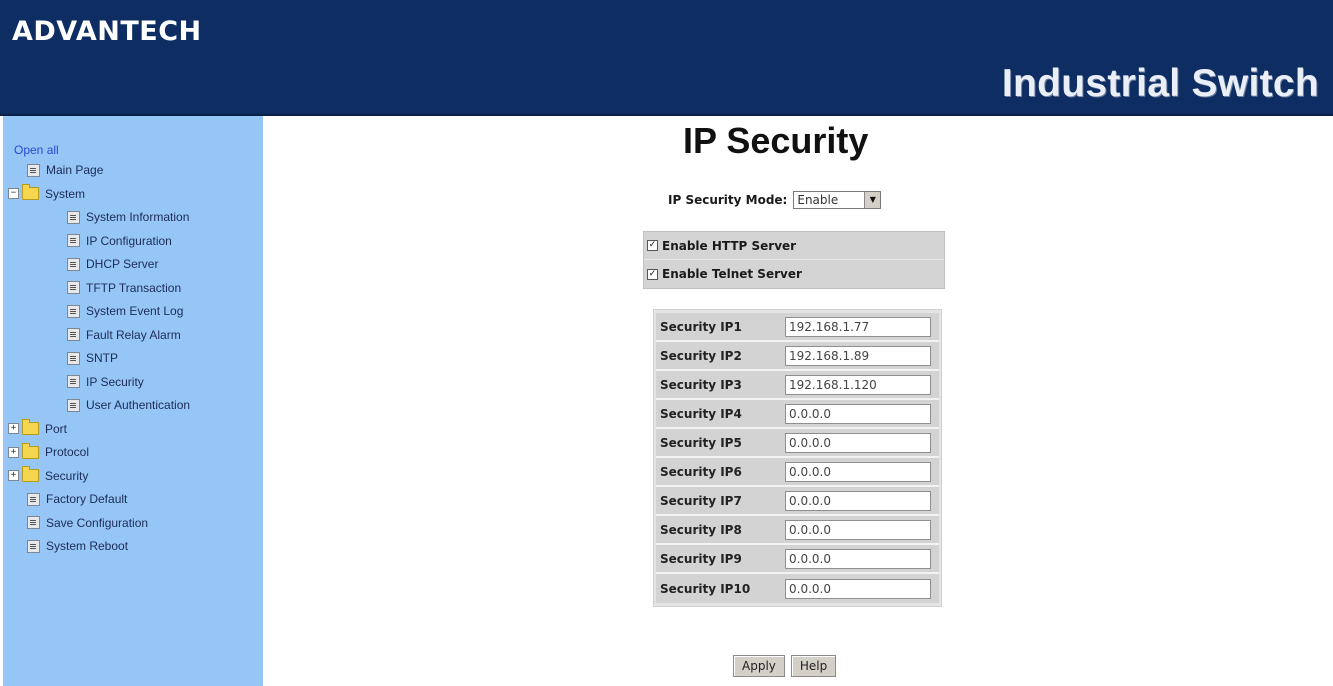 This screenshot has width=1333, height=686. What do you see at coordinates (129, 240) in the screenshot?
I see `sidebar-item-label: IP Configuration` at bounding box center [129, 240].